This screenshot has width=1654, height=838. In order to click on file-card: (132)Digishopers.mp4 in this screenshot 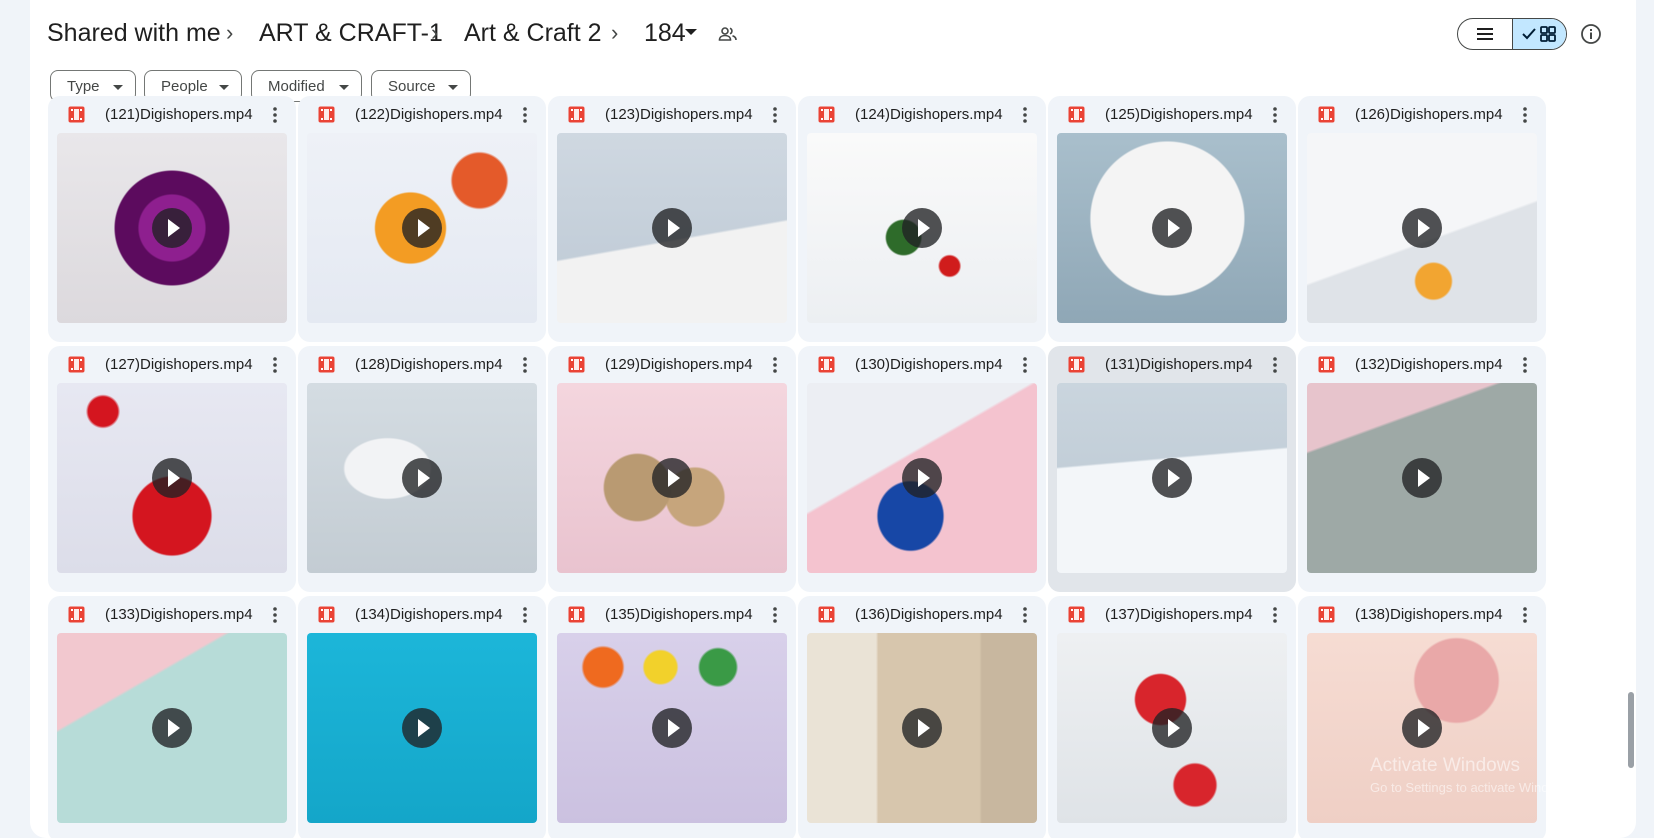, I will do `click(1422, 469)`.